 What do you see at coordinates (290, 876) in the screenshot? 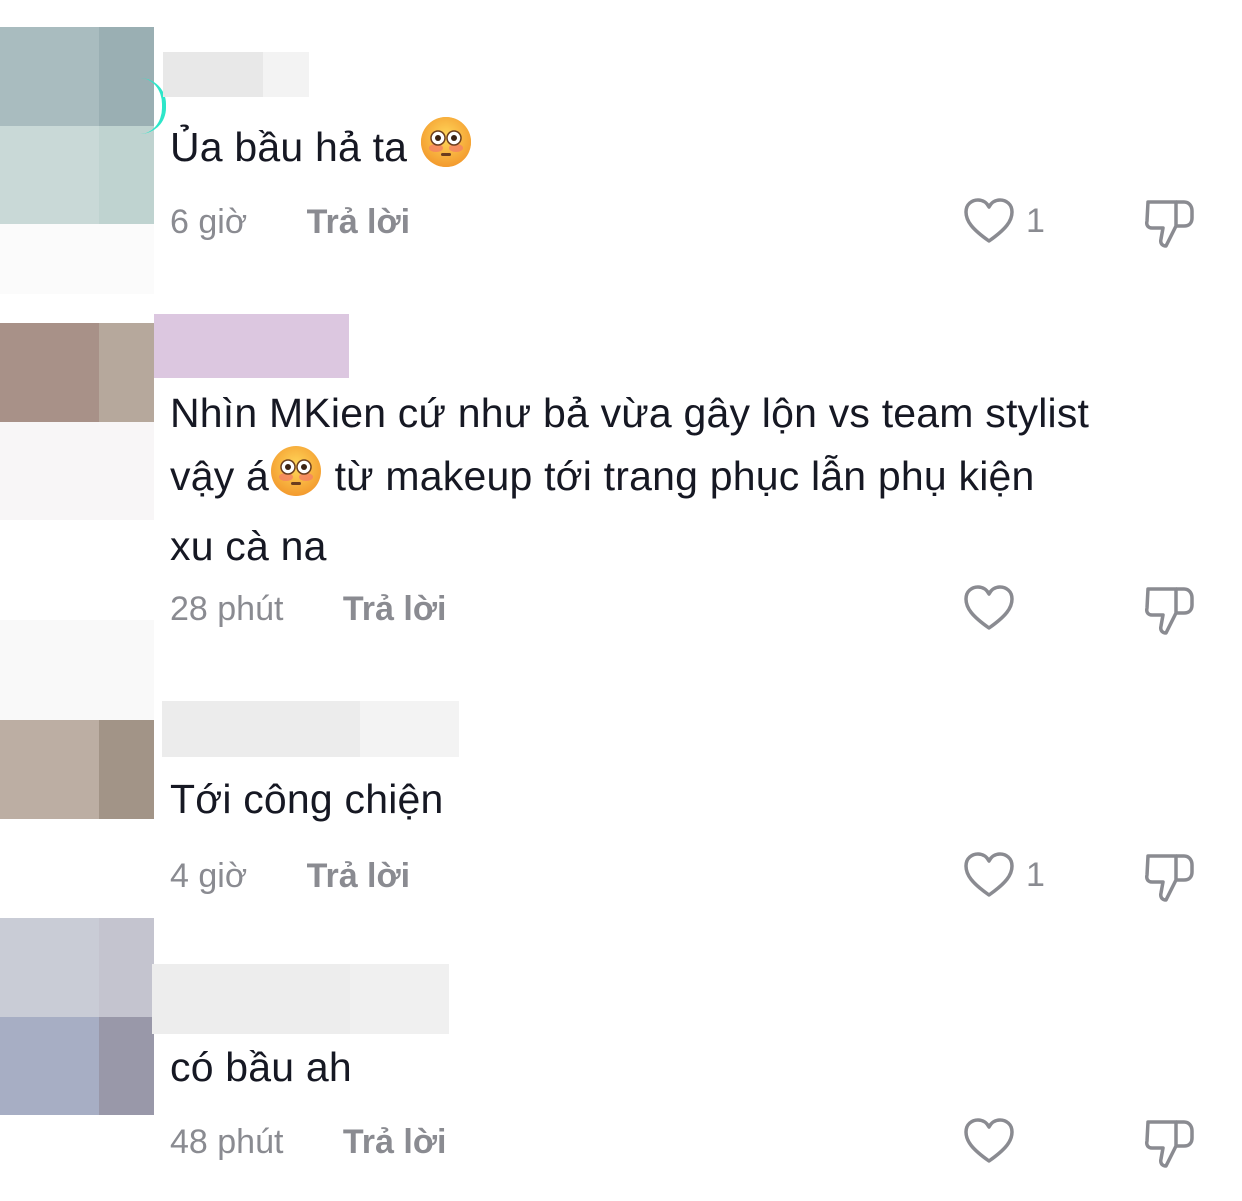
I see `comment-meta: 4 giờ Trả lời` at bounding box center [290, 876].